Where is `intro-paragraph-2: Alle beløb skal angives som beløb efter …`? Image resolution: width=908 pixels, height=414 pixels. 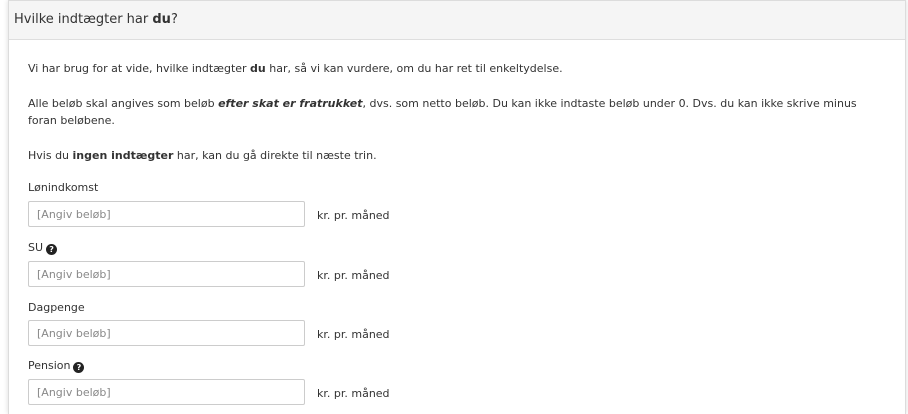 intro-paragraph-2: Alle beløb skal angives som beløb efter … is located at coordinates (453, 112).